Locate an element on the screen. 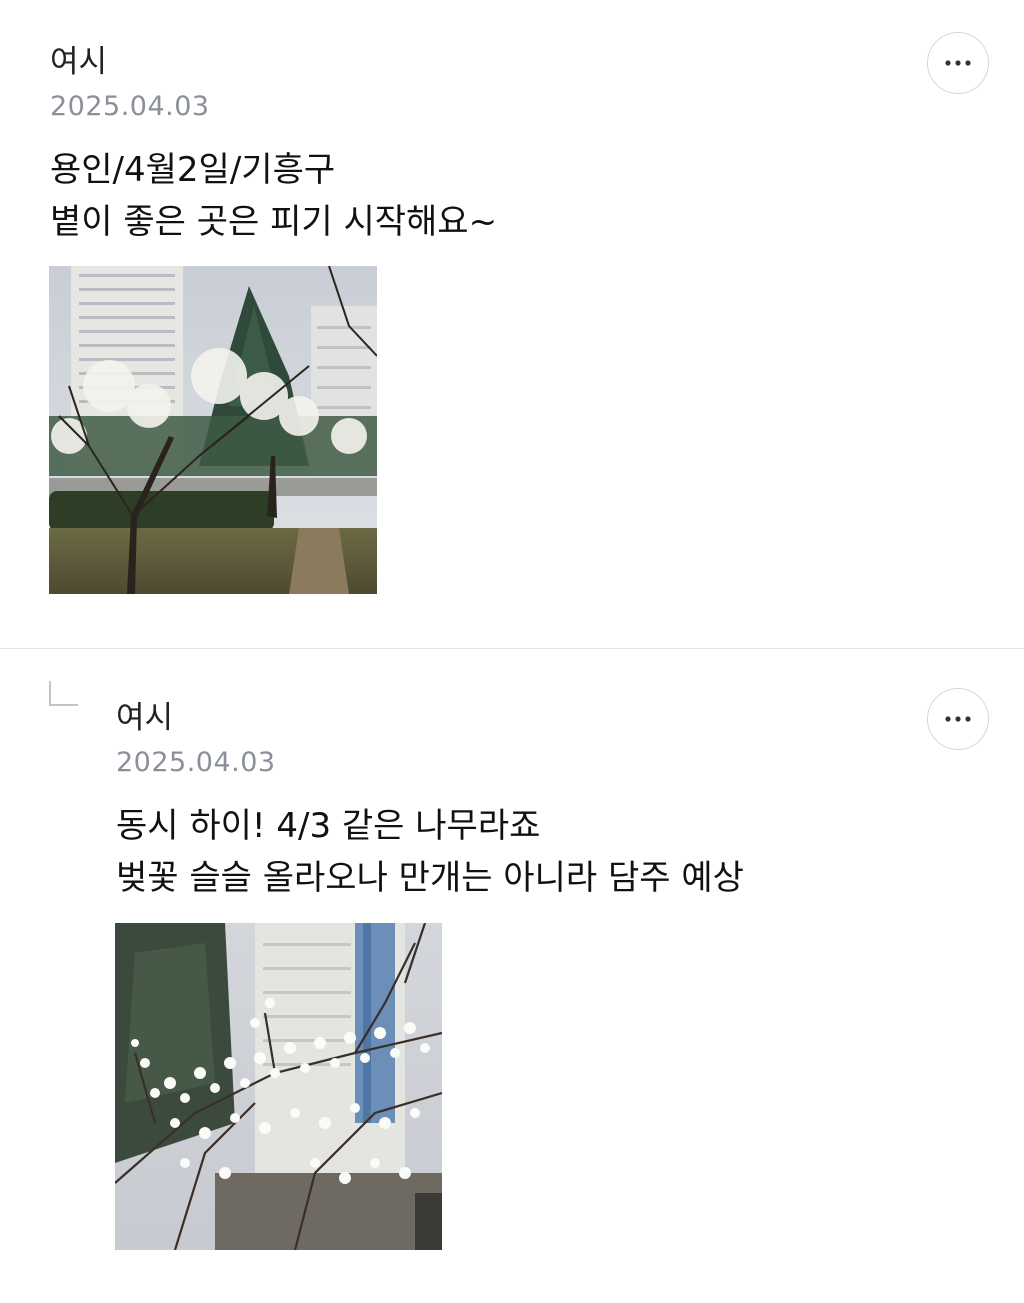  cherry-blossom-apartment-park-photo is located at coordinates (213, 430).